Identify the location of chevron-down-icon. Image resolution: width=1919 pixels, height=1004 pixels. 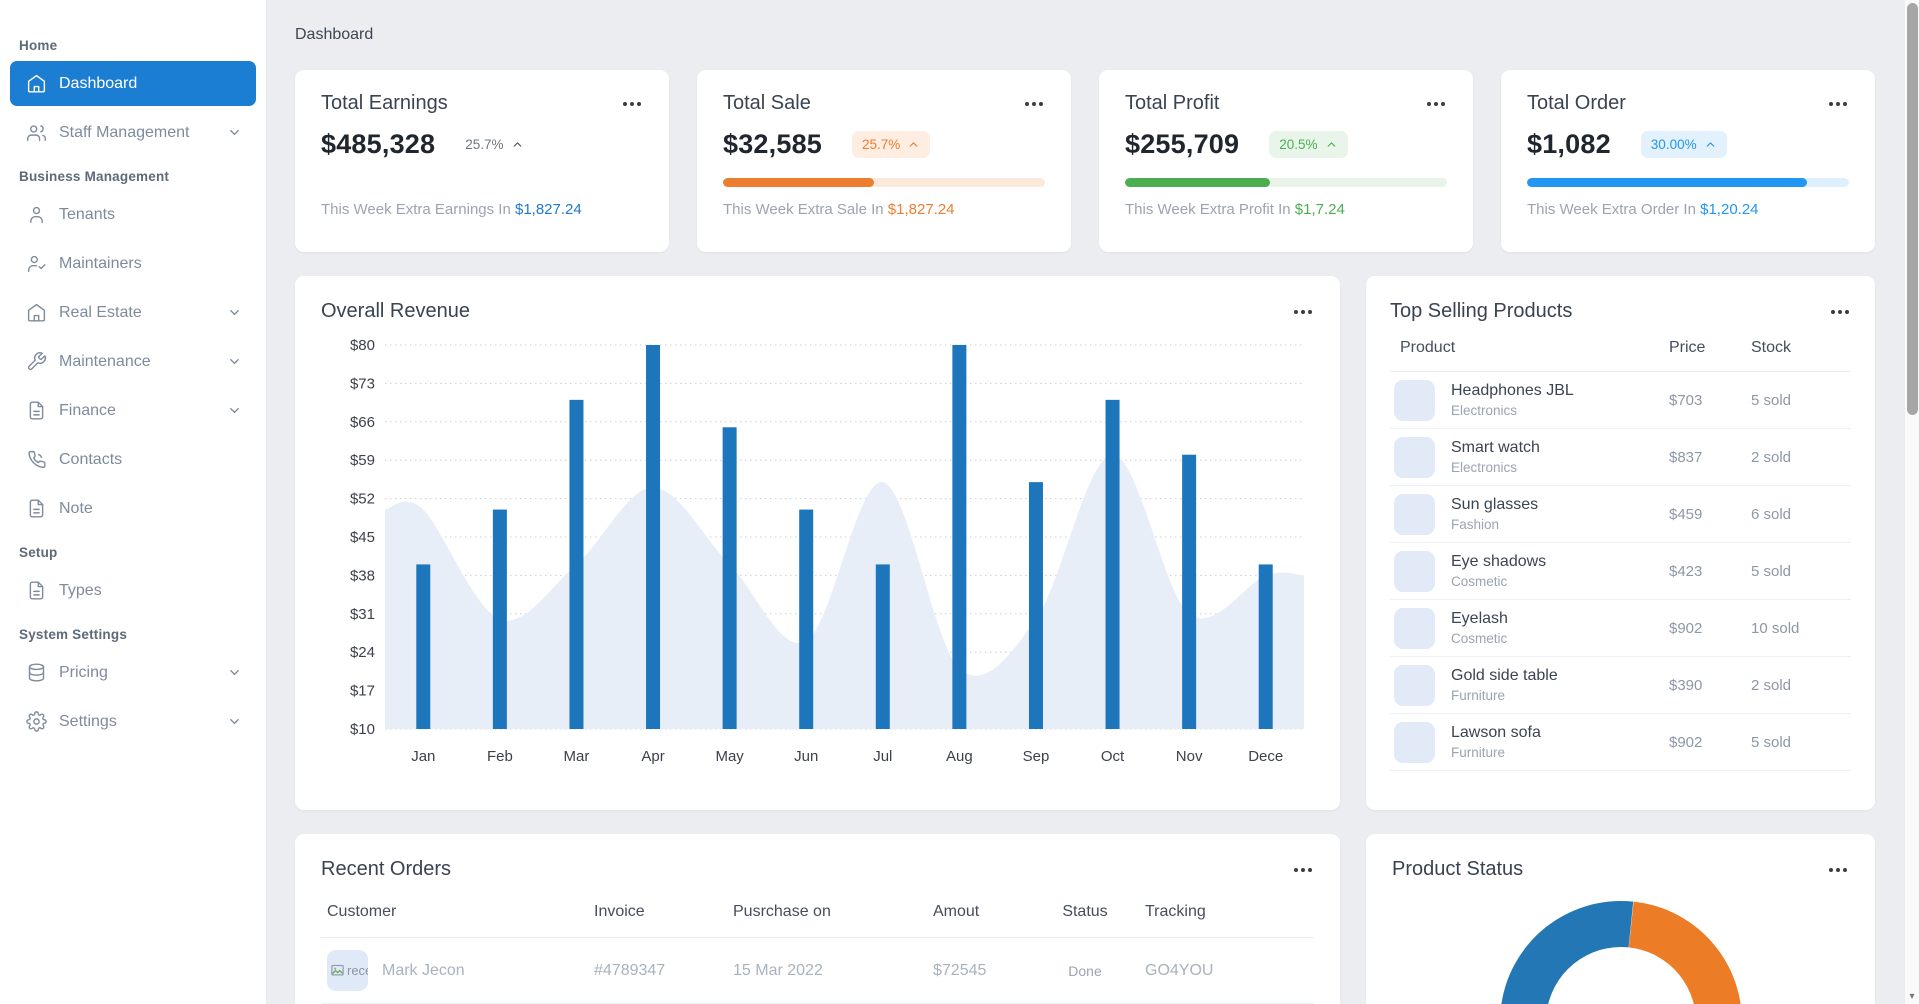
(234, 672).